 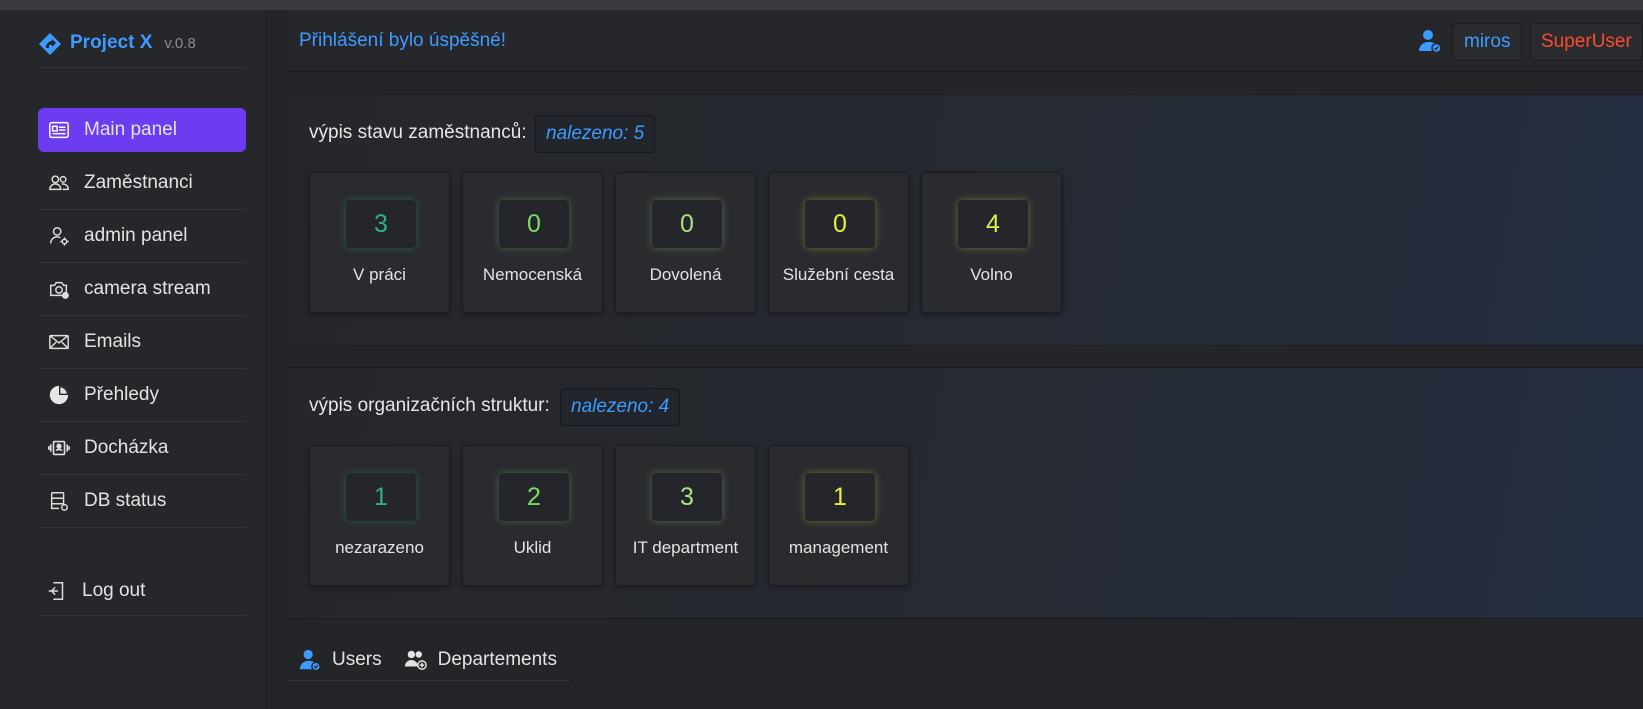 I want to click on sidebar-item-label: Docházka, so click(x=126, y=447).